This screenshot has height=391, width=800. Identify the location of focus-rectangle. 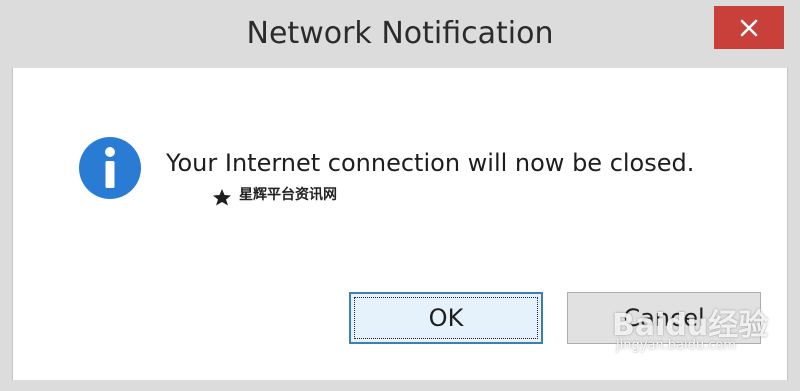
(446, 318).